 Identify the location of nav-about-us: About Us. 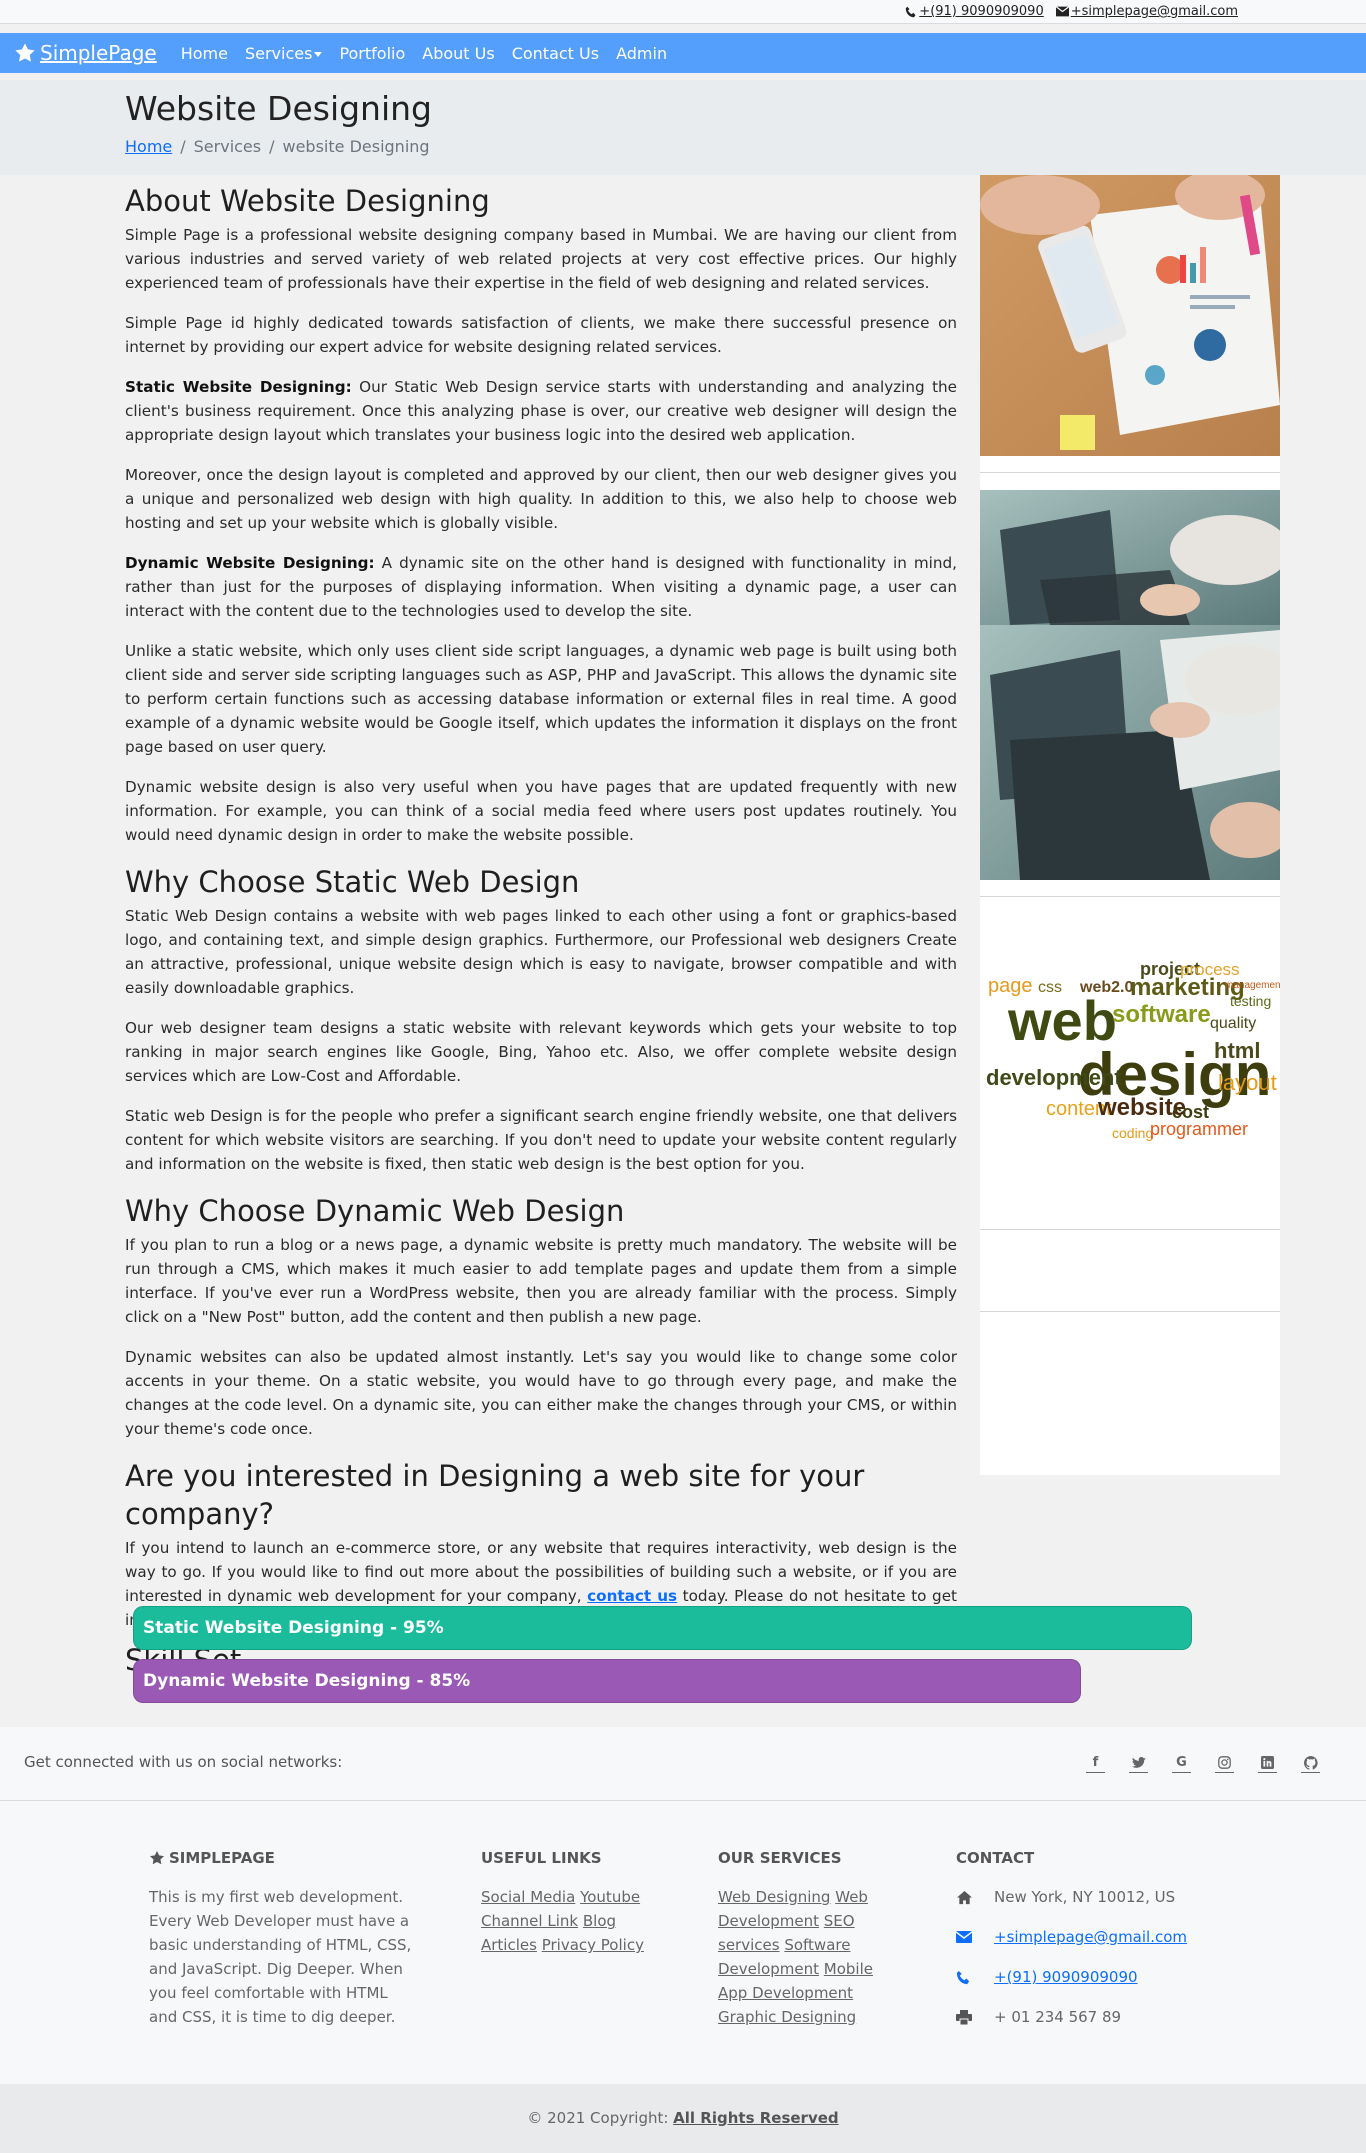
(458, 53).